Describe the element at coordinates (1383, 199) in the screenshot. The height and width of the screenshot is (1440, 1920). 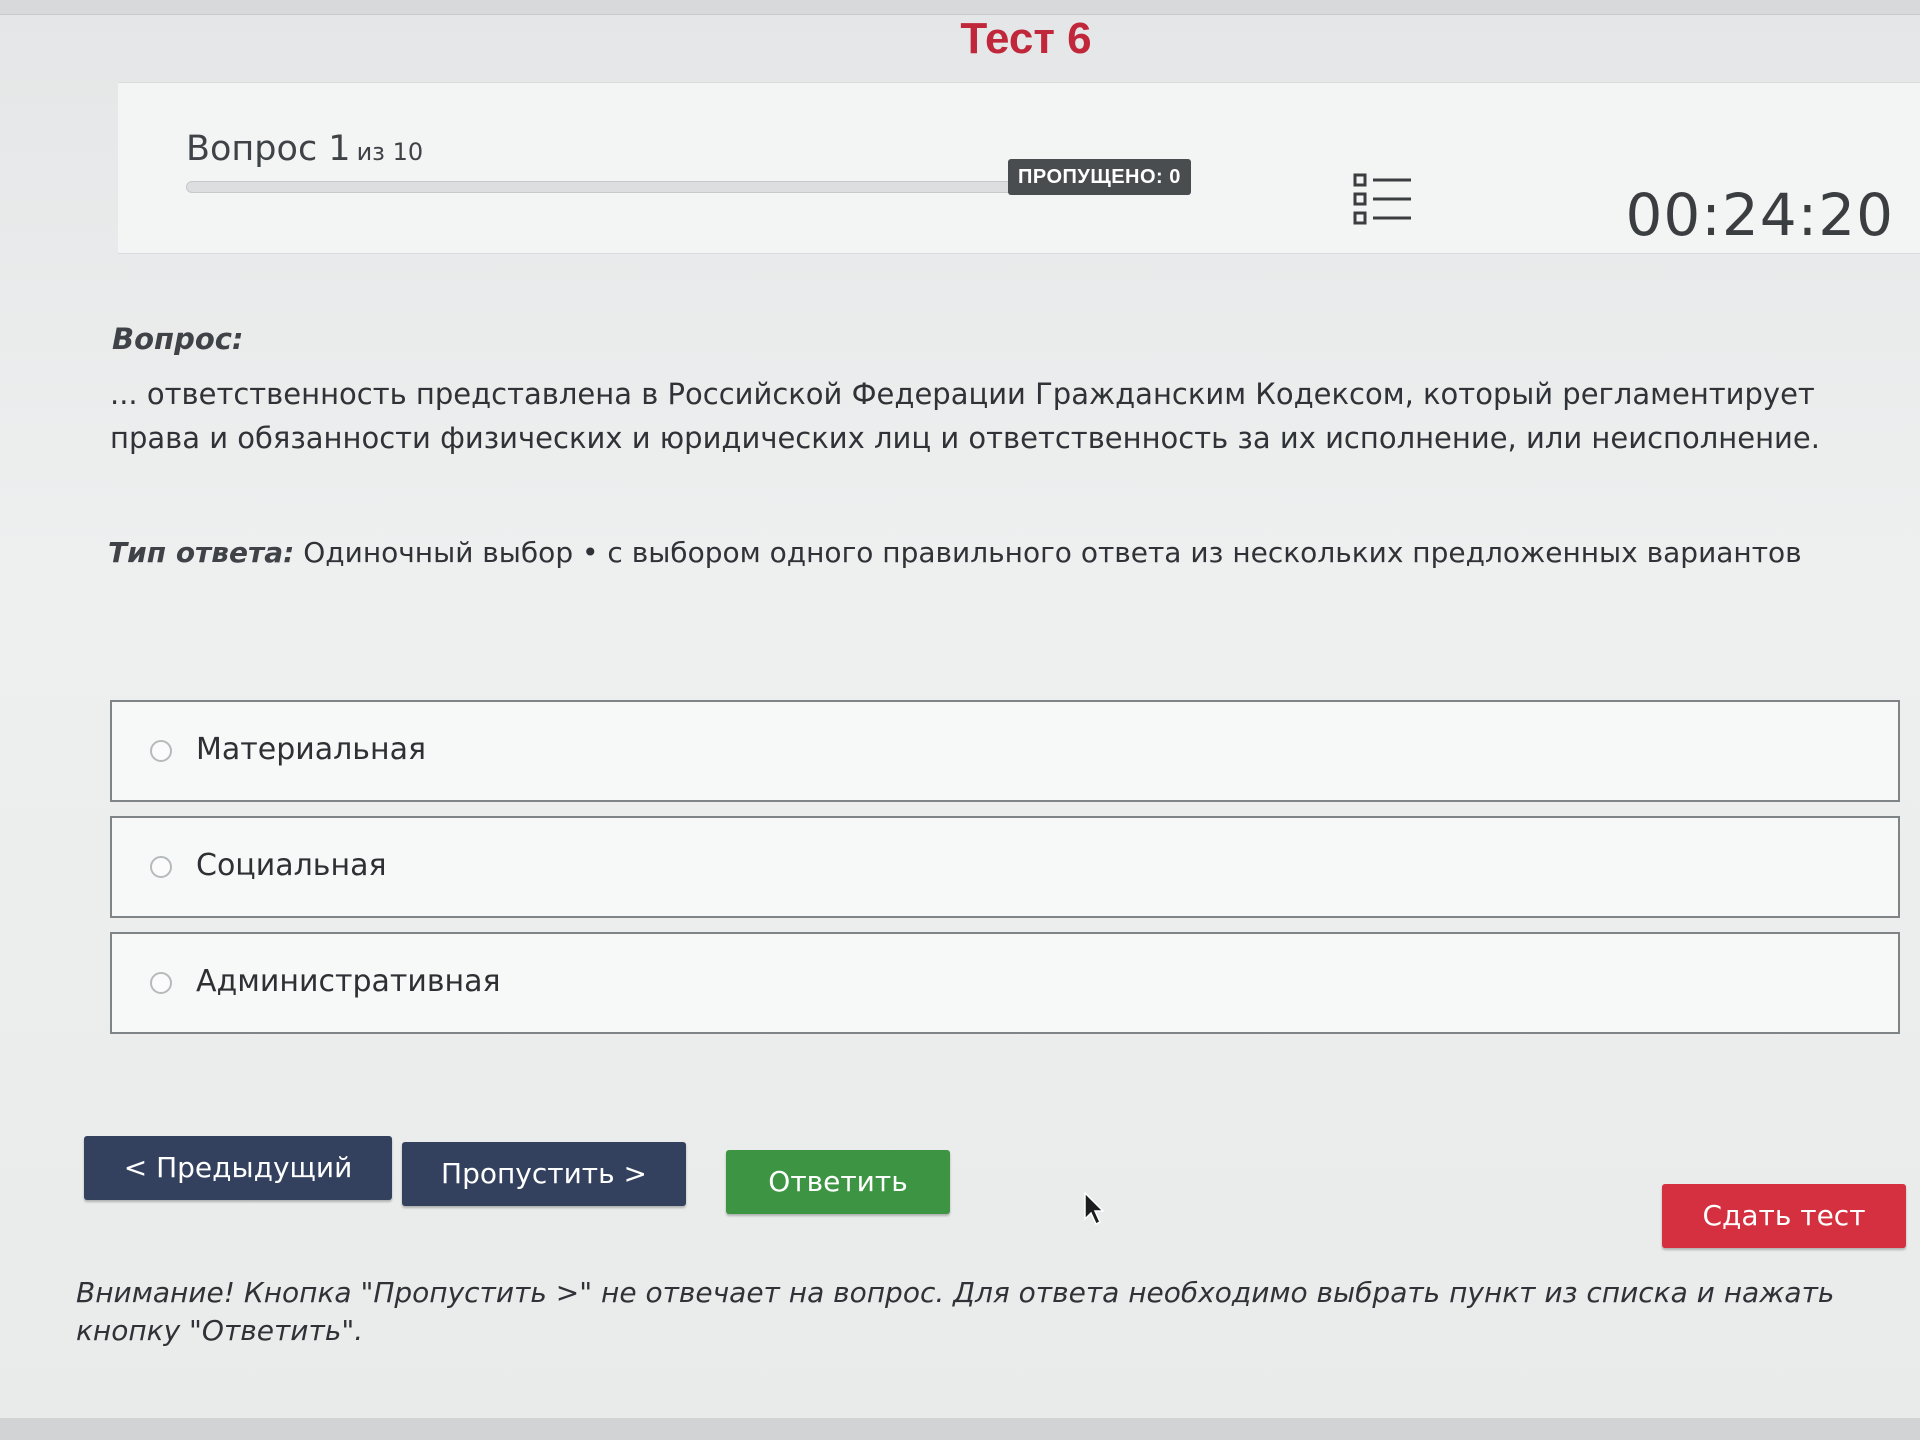
I see `question-list-icon` at that location.